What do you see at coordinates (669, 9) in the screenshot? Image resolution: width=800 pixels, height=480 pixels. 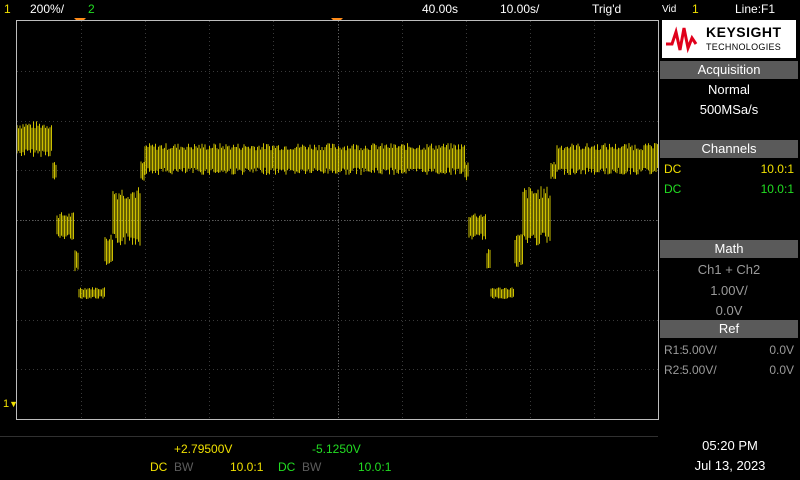 I see `trigger-source-label: Vid` at bounding box center [669, 9].